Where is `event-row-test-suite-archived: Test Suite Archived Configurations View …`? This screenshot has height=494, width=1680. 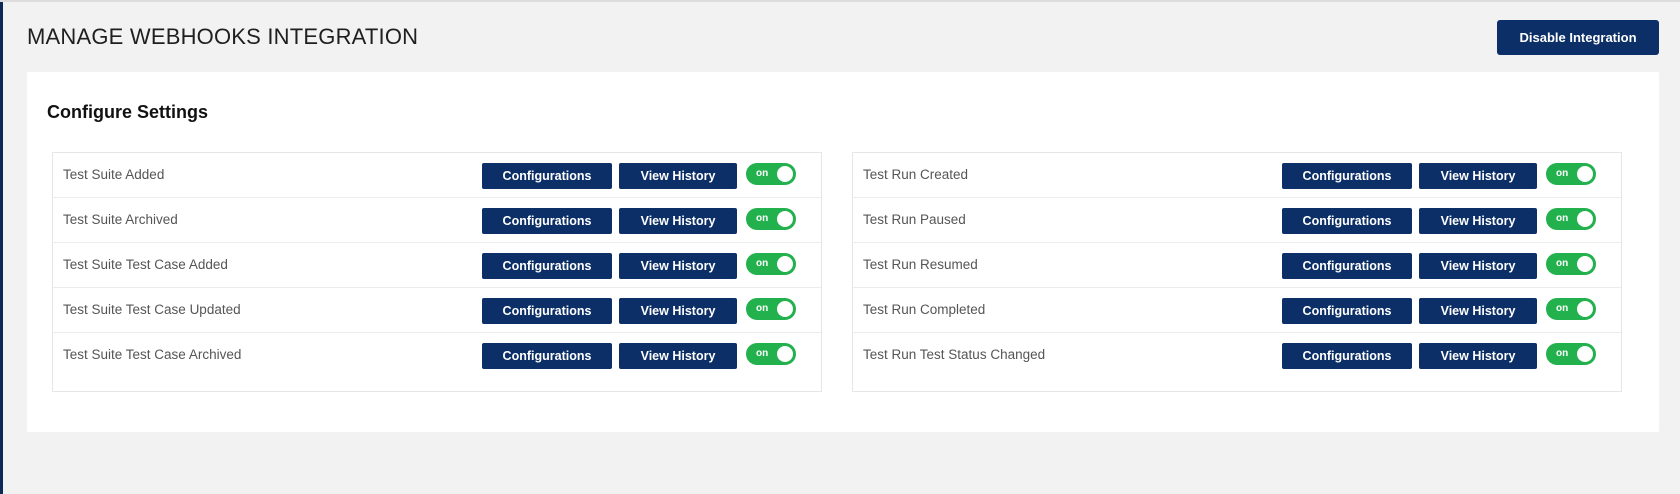 event-row-test-suite-archived: Test Suite Archived Configurations View … is located at coordinates (437, 220).